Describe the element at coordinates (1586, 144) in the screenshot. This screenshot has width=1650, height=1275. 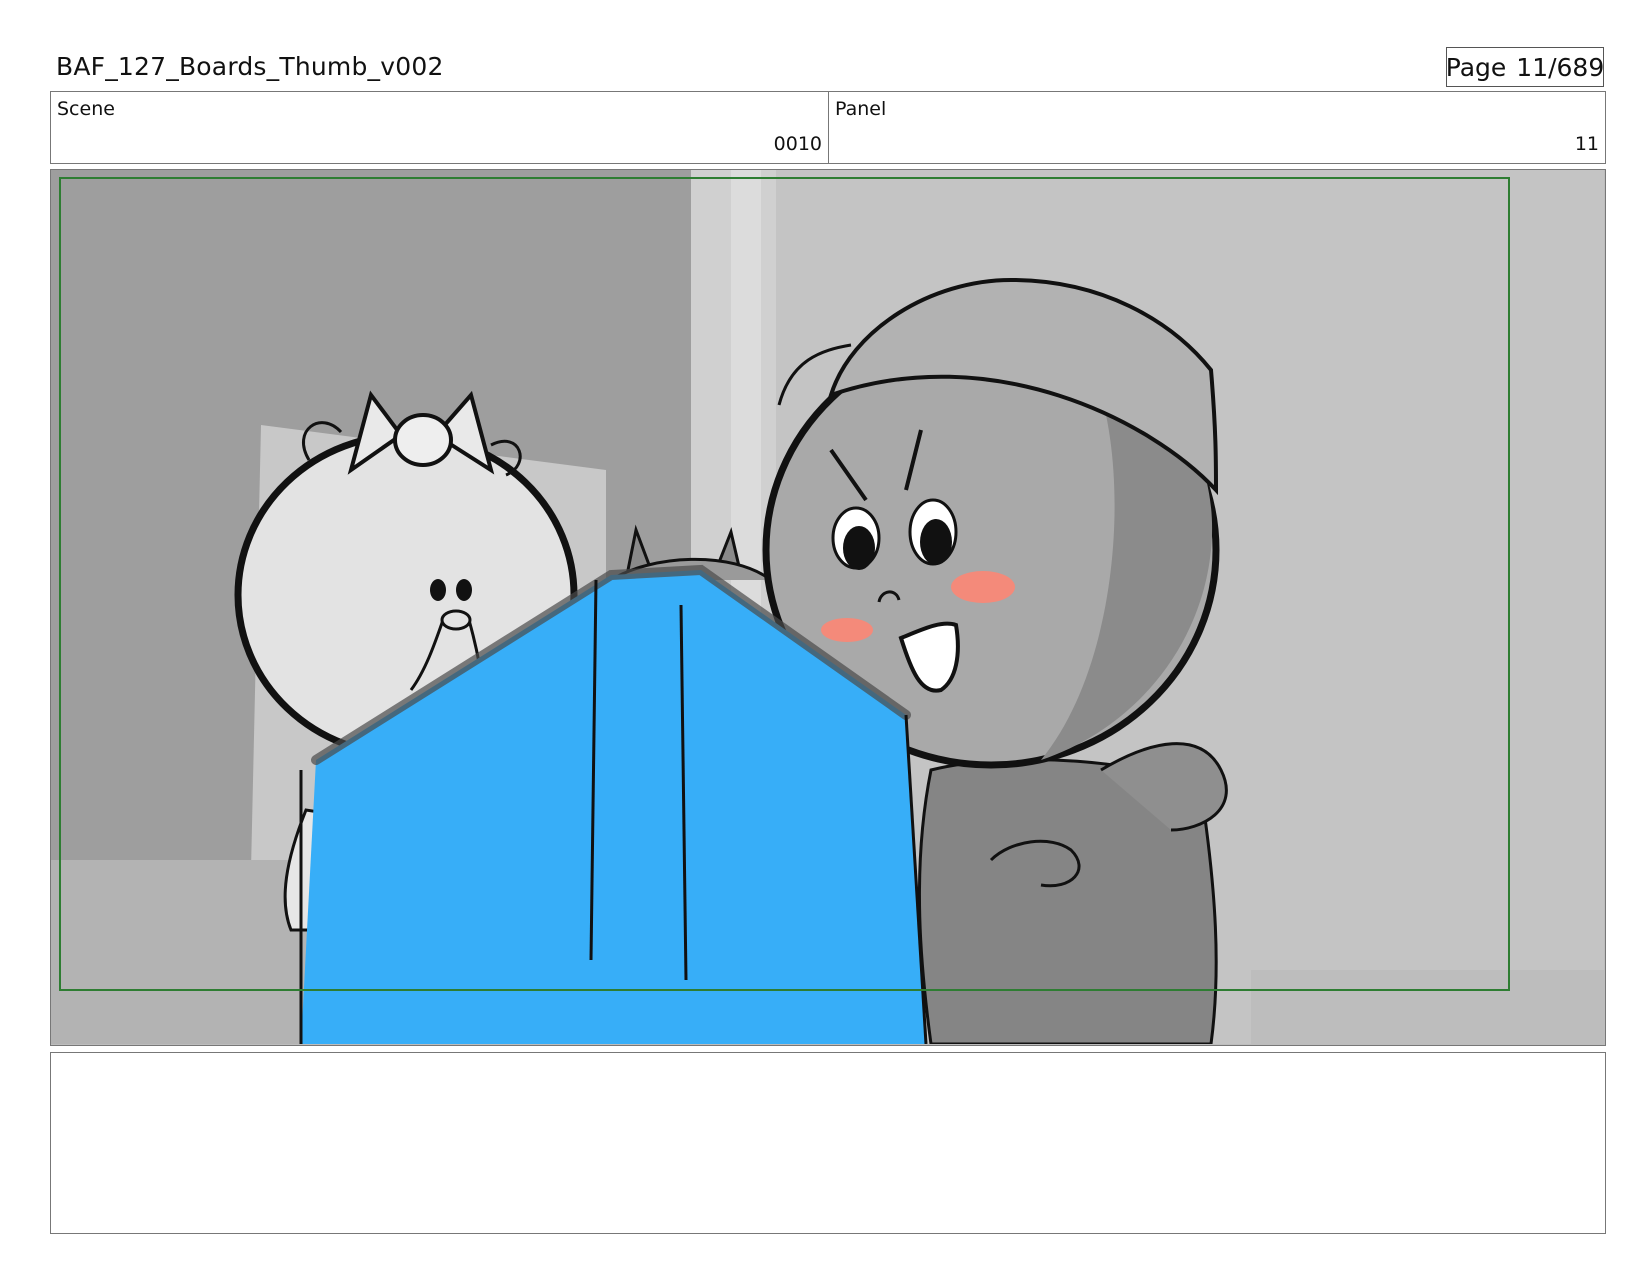
I see `panel-number: 11` at that location.